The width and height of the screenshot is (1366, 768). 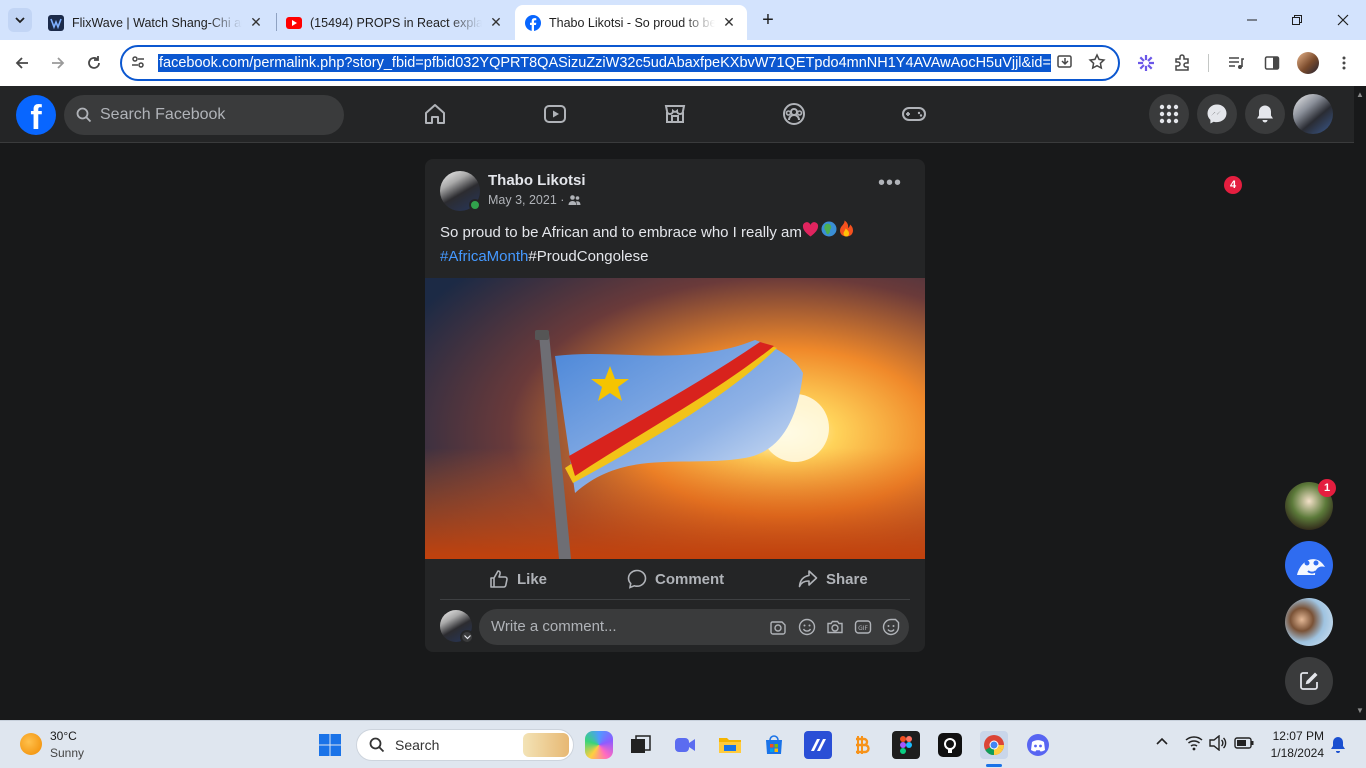 What do you see at coordinates (914, 114) in the screenshot?
I see `nav-gaming` at bounding box center [914, 114].